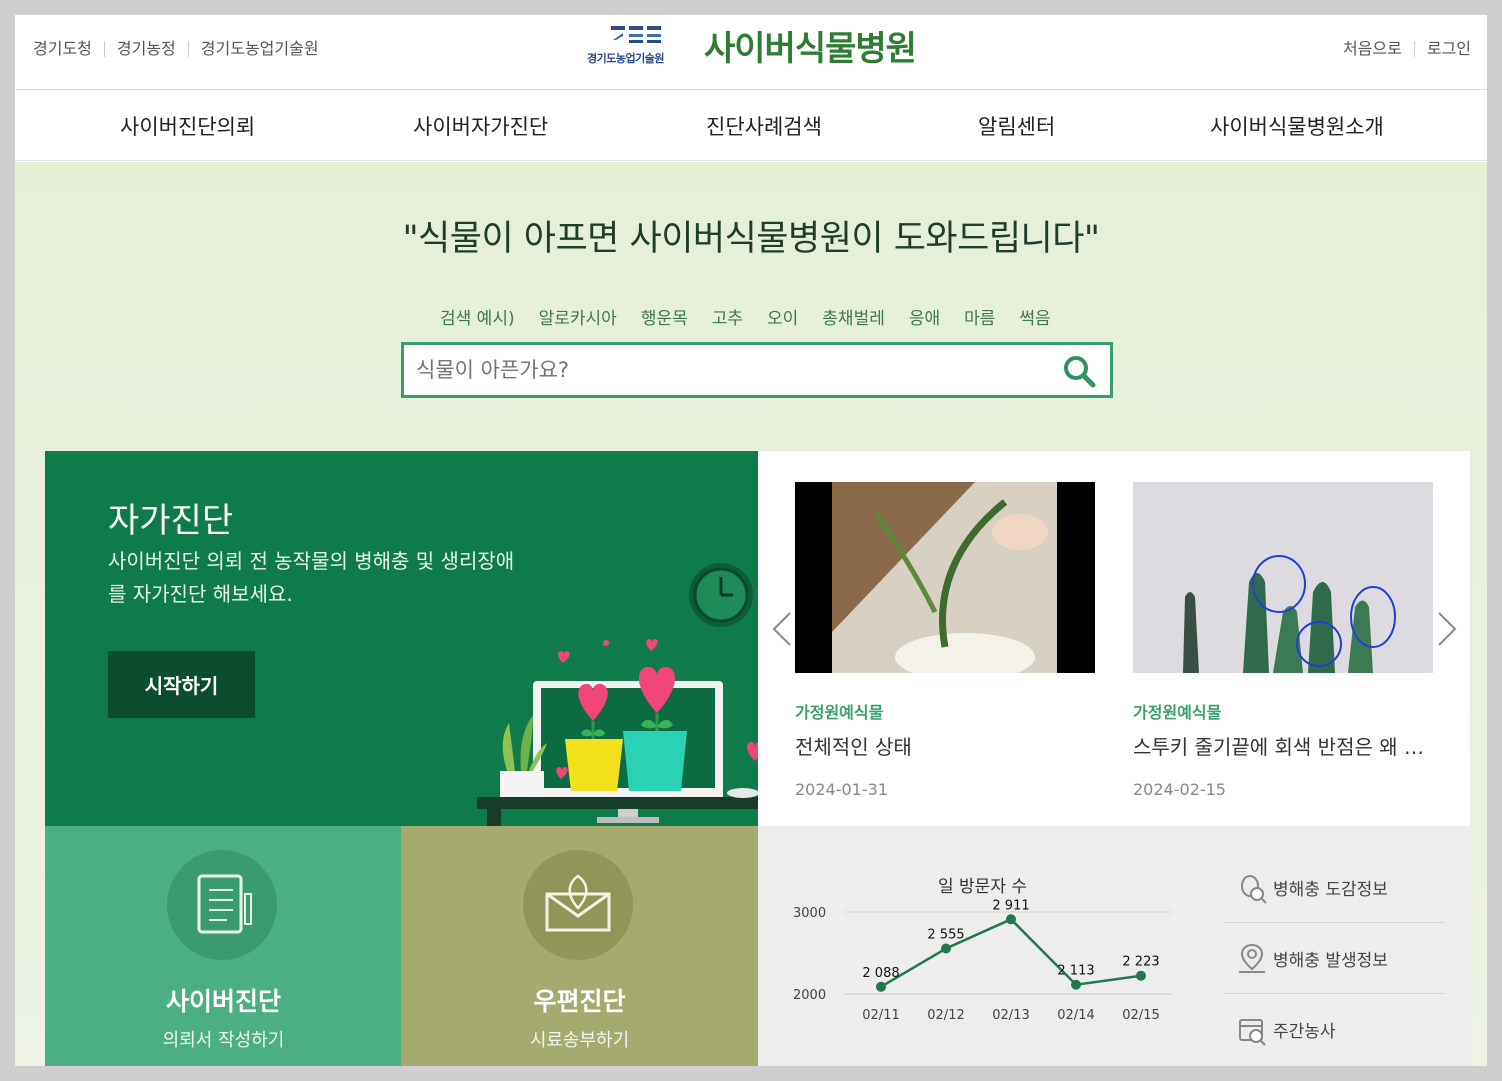 Image resolution: width=1502 pixels, height=1081 pixels. I want to click on search-example-keyword: 썩음, so click(1034, 316).